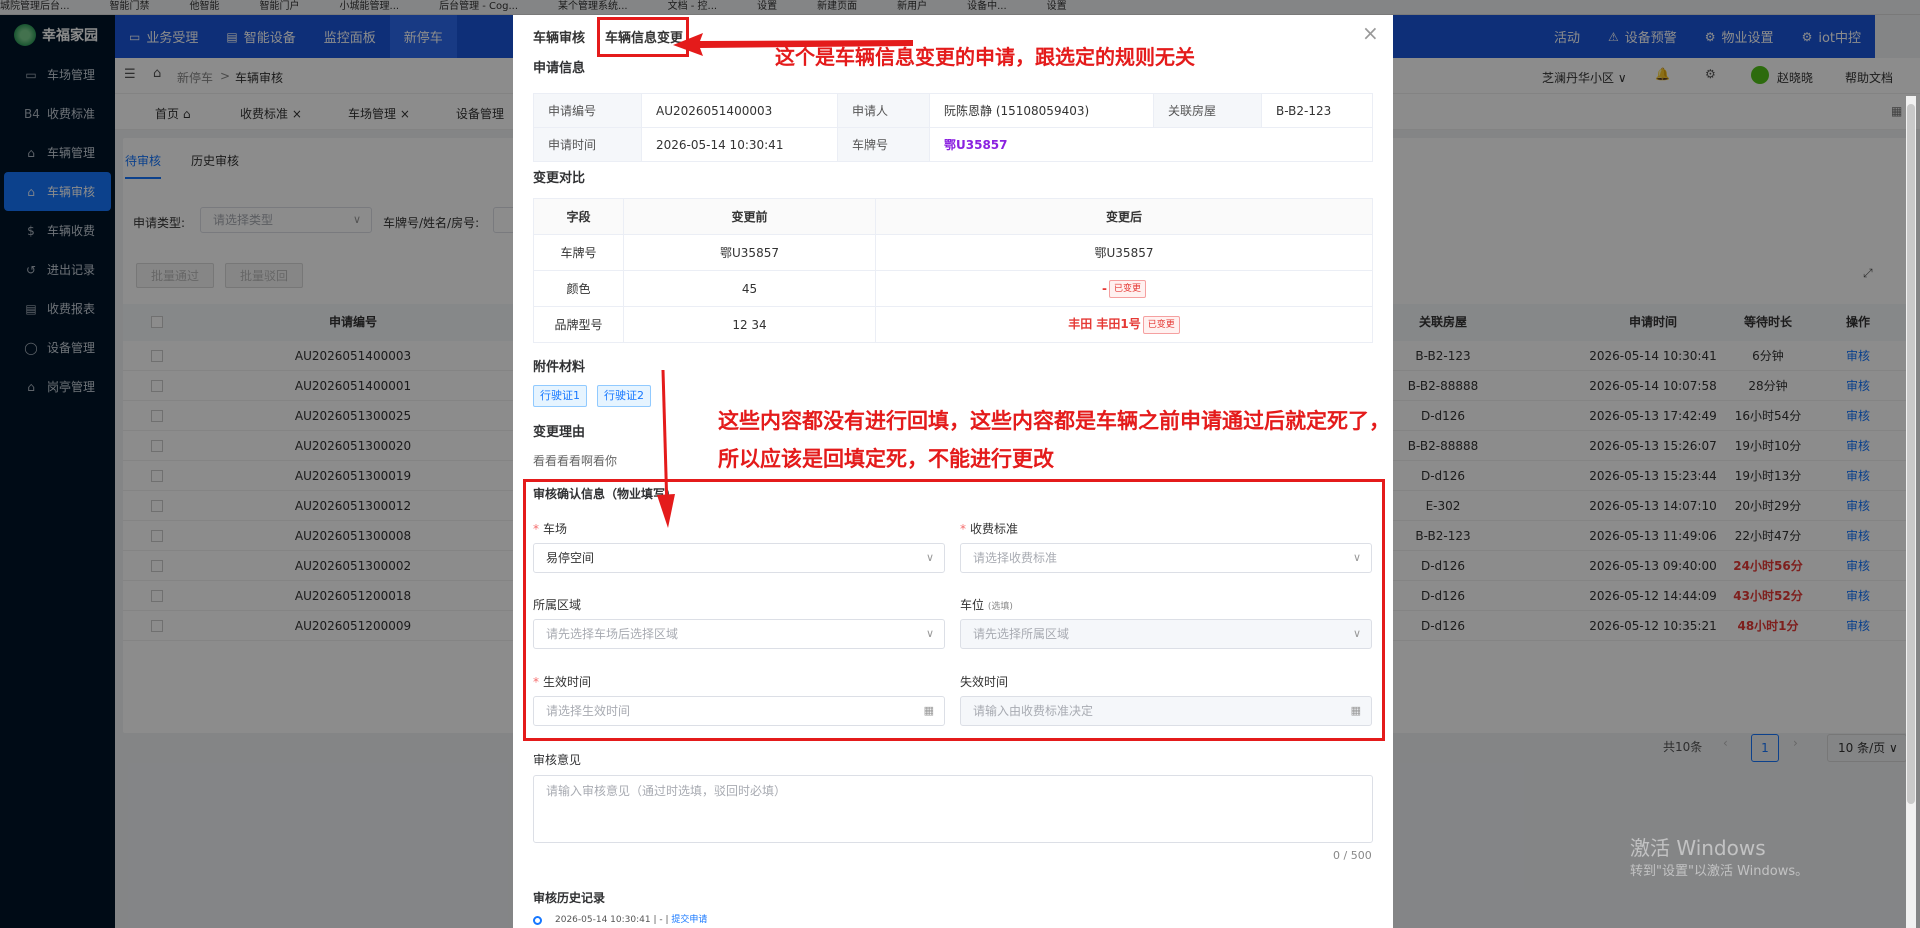 The image size is (1920, 928). What do you see at coordinates (557, 760) in the screenshot?
I see `opinion-title: 审核意见` at bounding box center [557, 760].